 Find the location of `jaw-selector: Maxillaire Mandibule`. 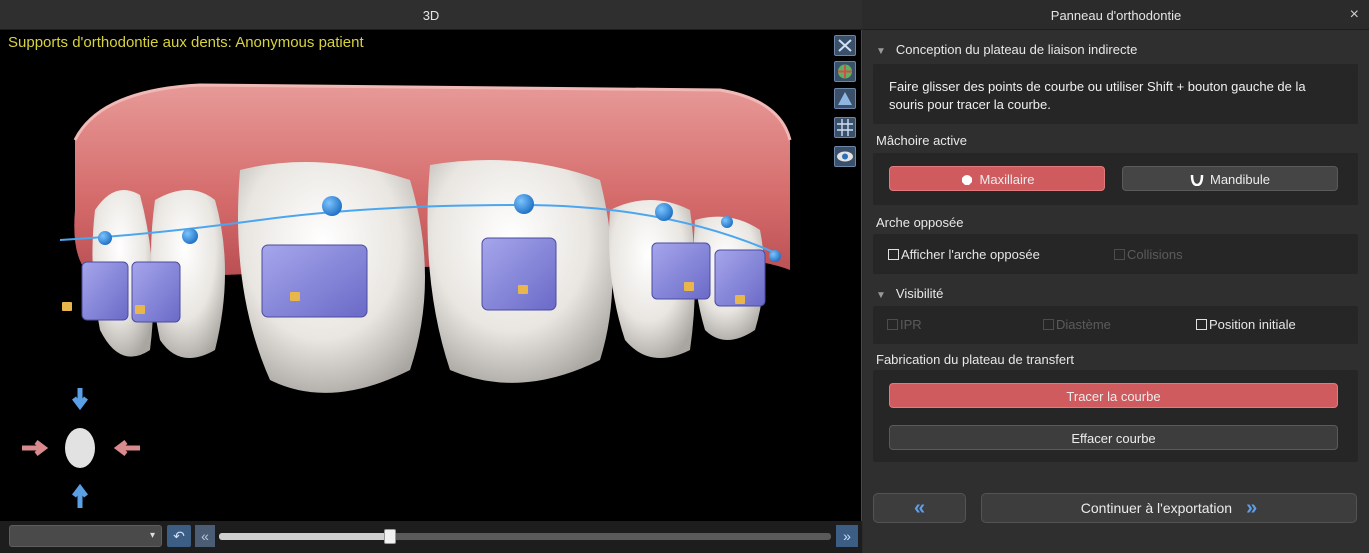

jaw-selector: Maxillaire Mandibule is located at coordinates (1115, 179).